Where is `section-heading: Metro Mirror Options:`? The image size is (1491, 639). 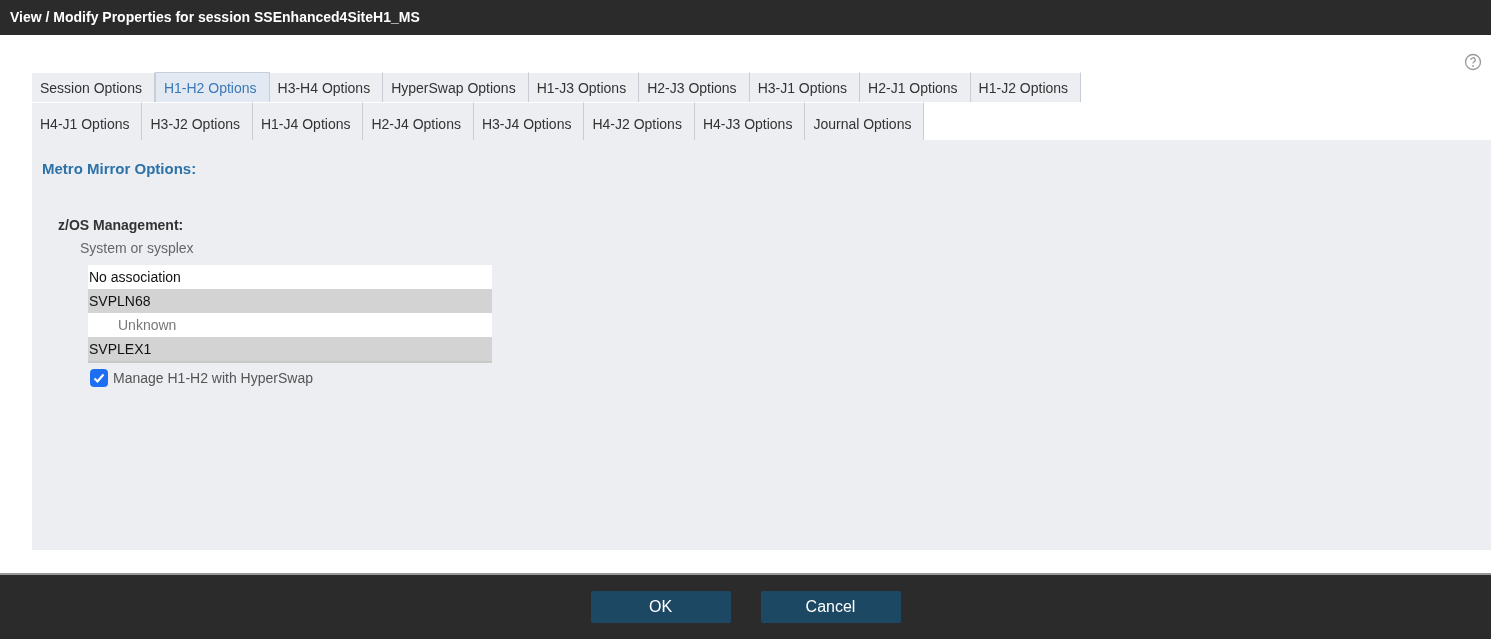
section-heading: Metro Mirror Options: is located at coordinates (120, 169).